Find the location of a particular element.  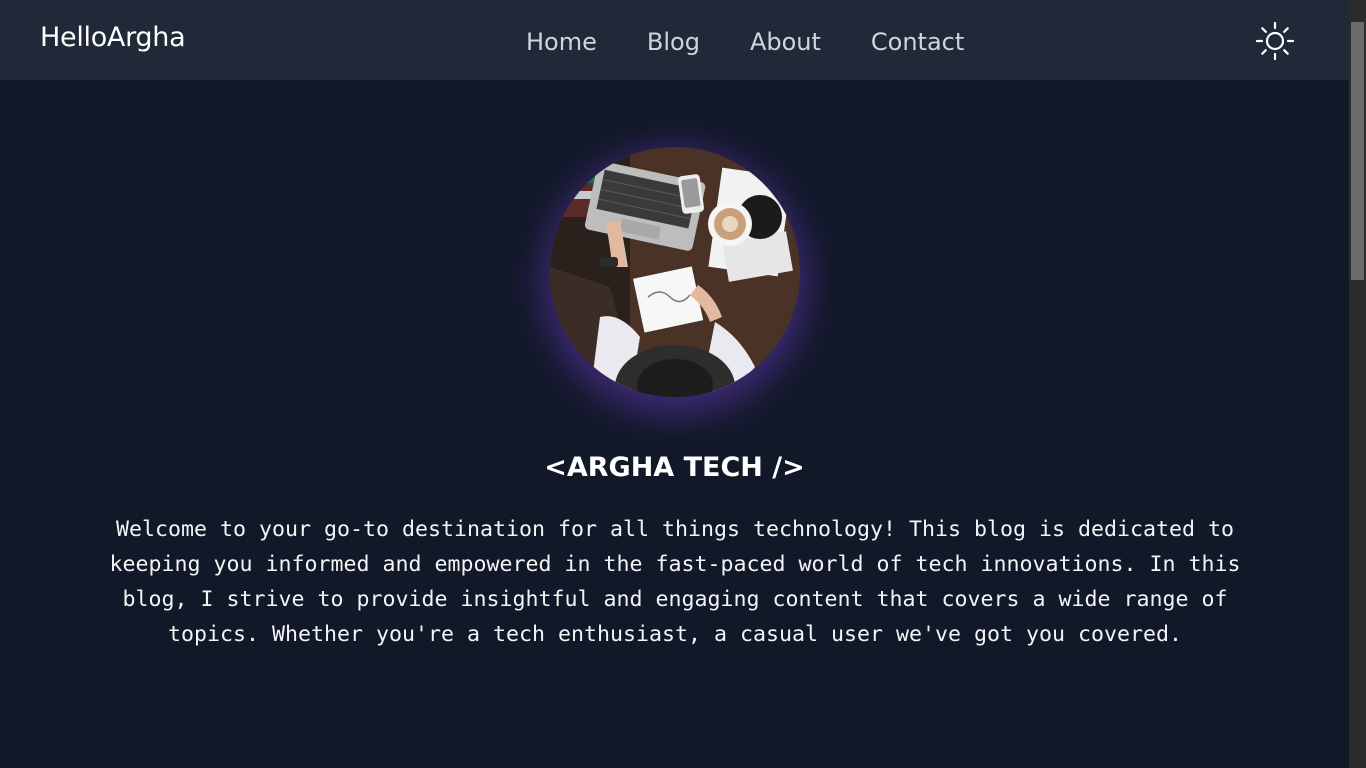

scrollbar-thumb is located at coordinates (1357, 151).